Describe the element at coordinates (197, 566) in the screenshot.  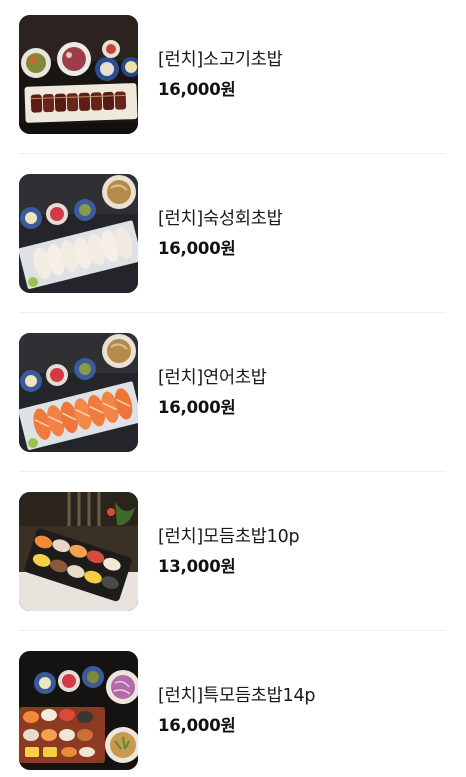
I see `menu-item-price: 13,000원` at that location.